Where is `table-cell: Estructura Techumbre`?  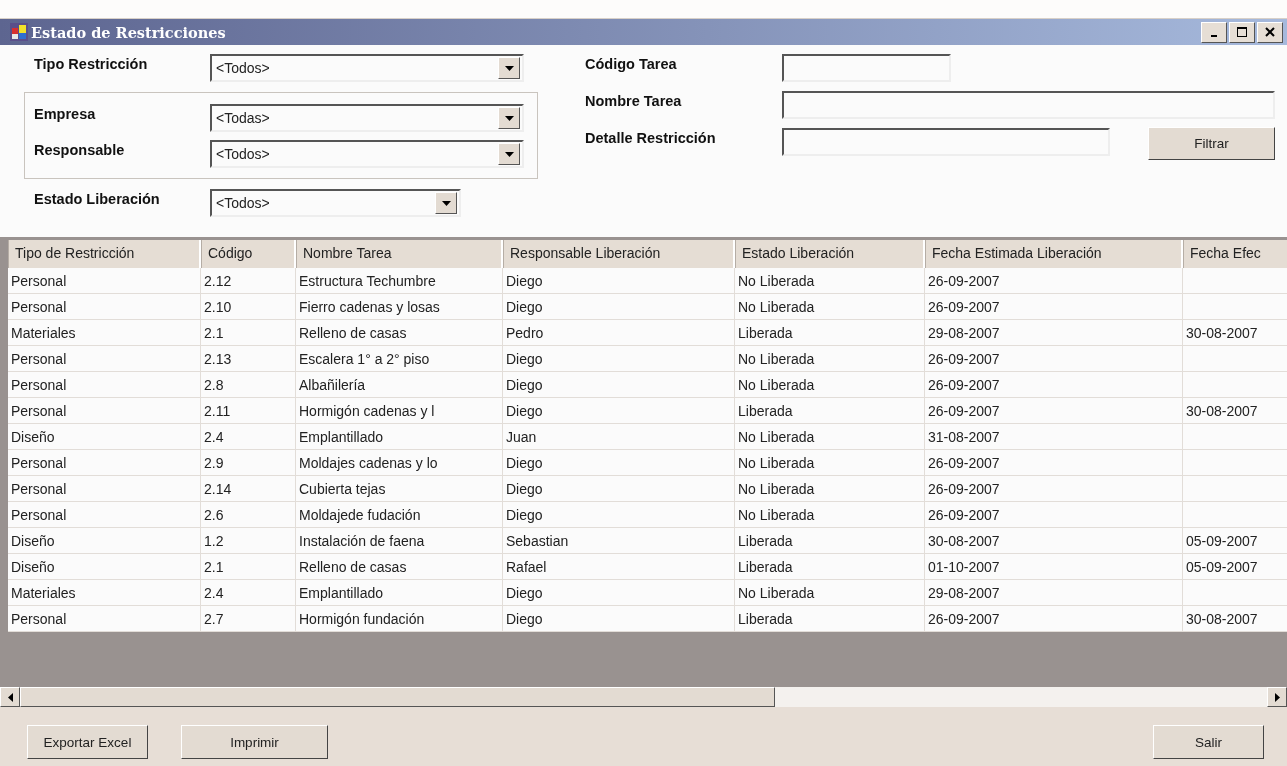 table-cell: Estructura Techumbre is located at coordinates (367, 281).